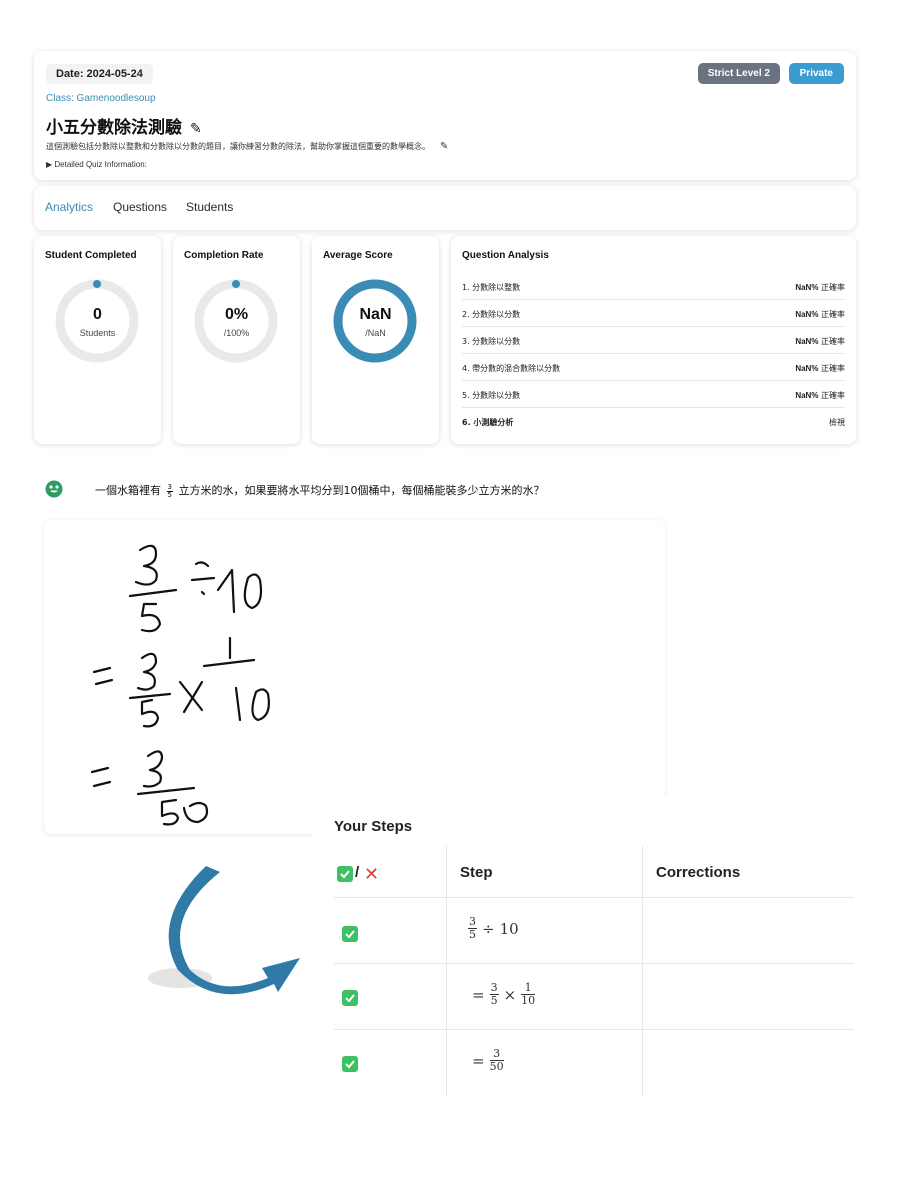 This screenshot has height=1200, width=900. What do you see at coordinates (653, 313) in the screenshot?
I see `question-analysis-row: 2. 分數除以分數 NaN% 正確率` at bounding box center [653, 313].